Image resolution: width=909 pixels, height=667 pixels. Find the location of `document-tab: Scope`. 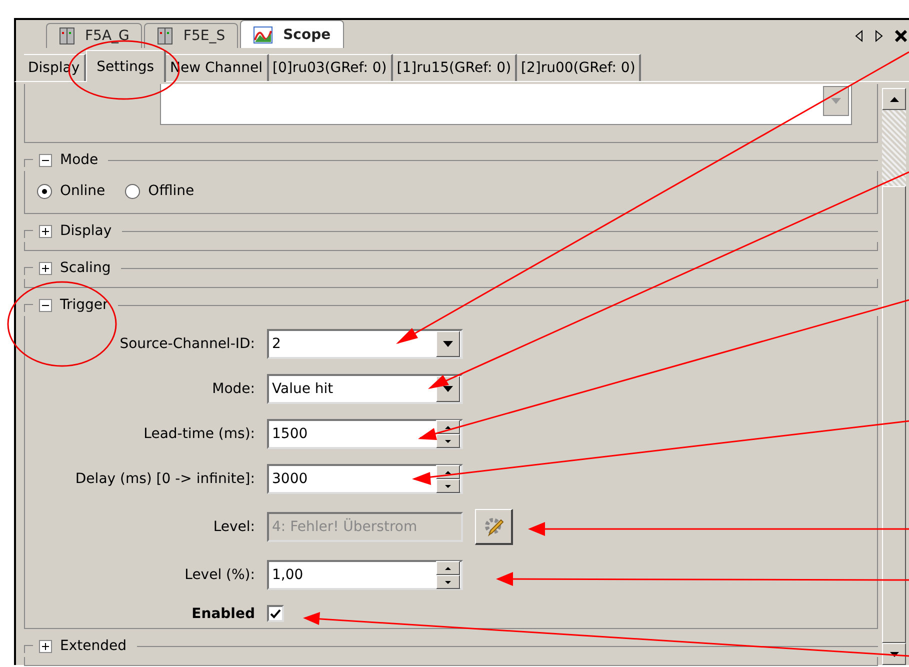

document-tab: Scope is located at coordinates (292, 34).